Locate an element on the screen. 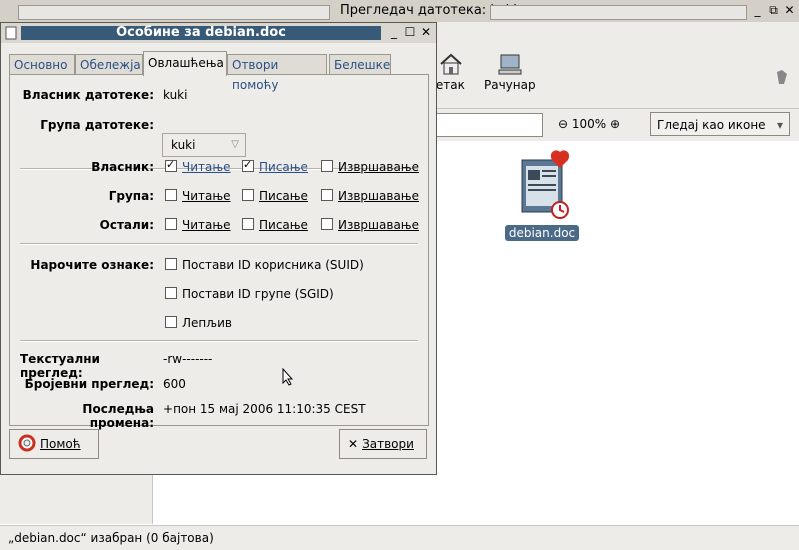  throbber-icon is located at coordinates (782, 77).